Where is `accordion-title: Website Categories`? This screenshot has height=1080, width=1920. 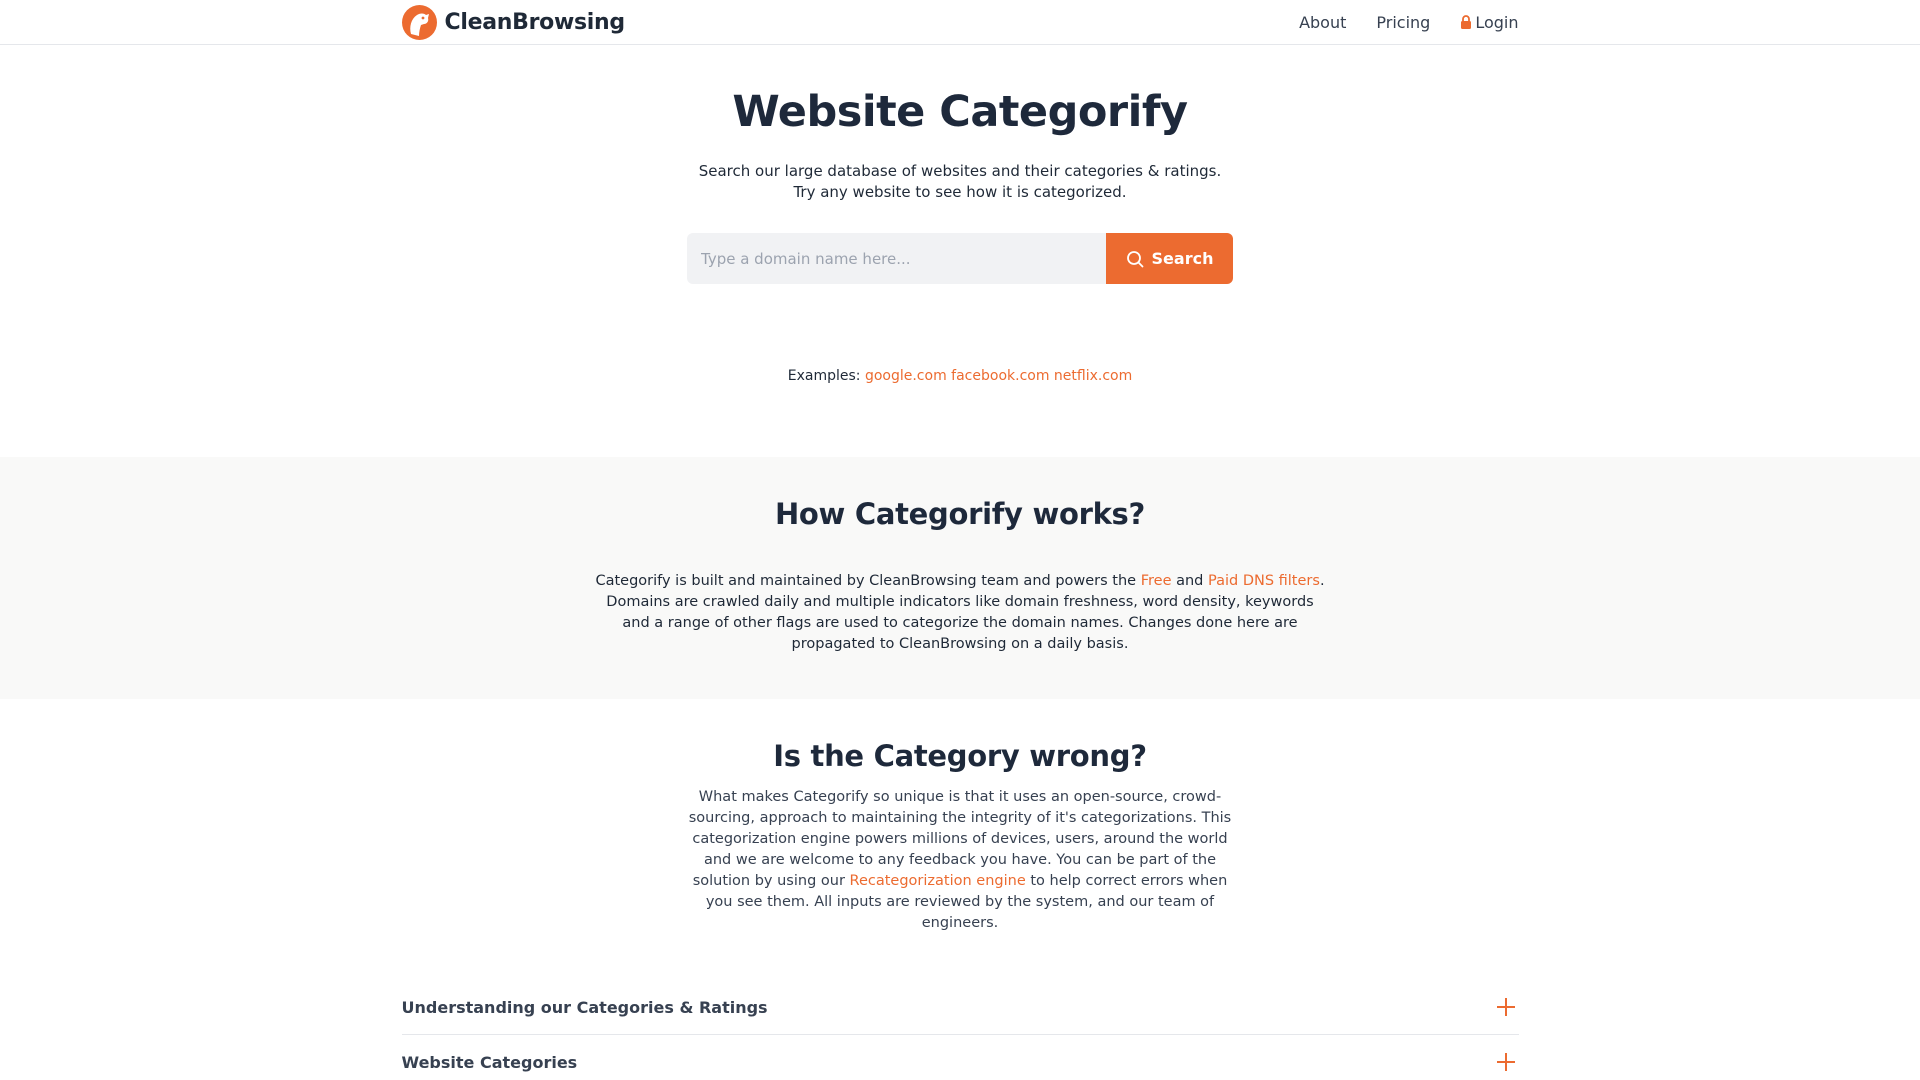 accordion-title: Website Categories is located at coordinates (489, 1062).